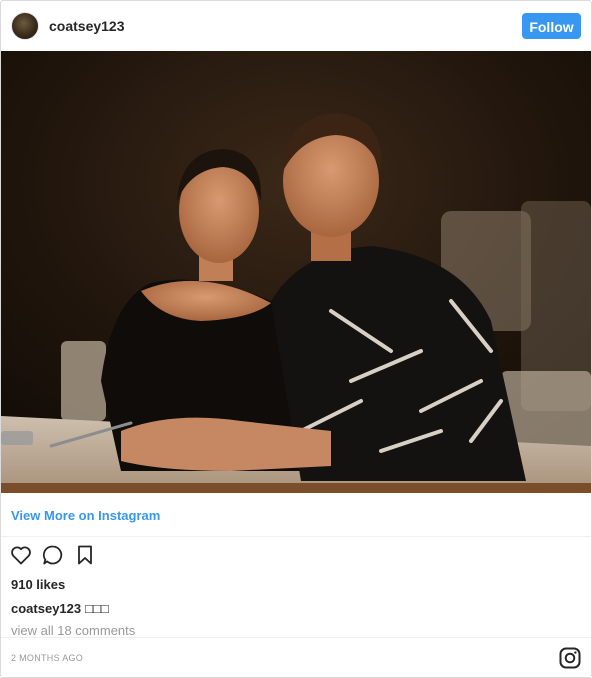  Describe the element at coordinates (46, 608) in the screenshot. I see `caption-username: coatsey123` at that location.